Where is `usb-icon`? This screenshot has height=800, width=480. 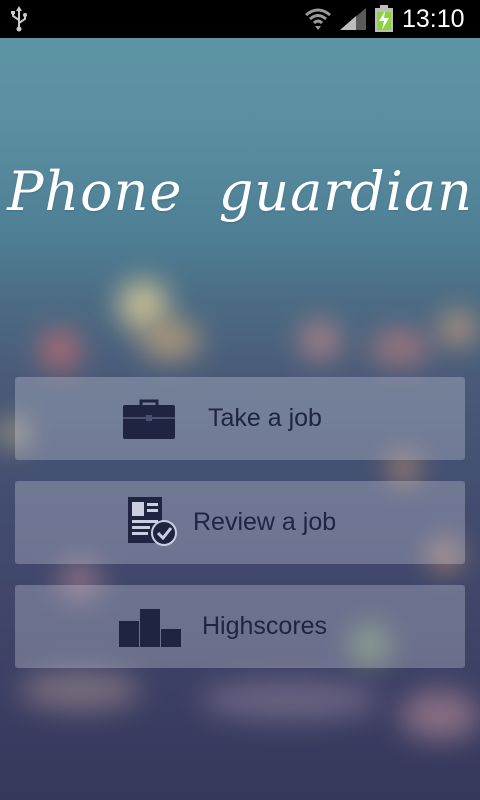 usb-icon is located at coordinates (19, 19).